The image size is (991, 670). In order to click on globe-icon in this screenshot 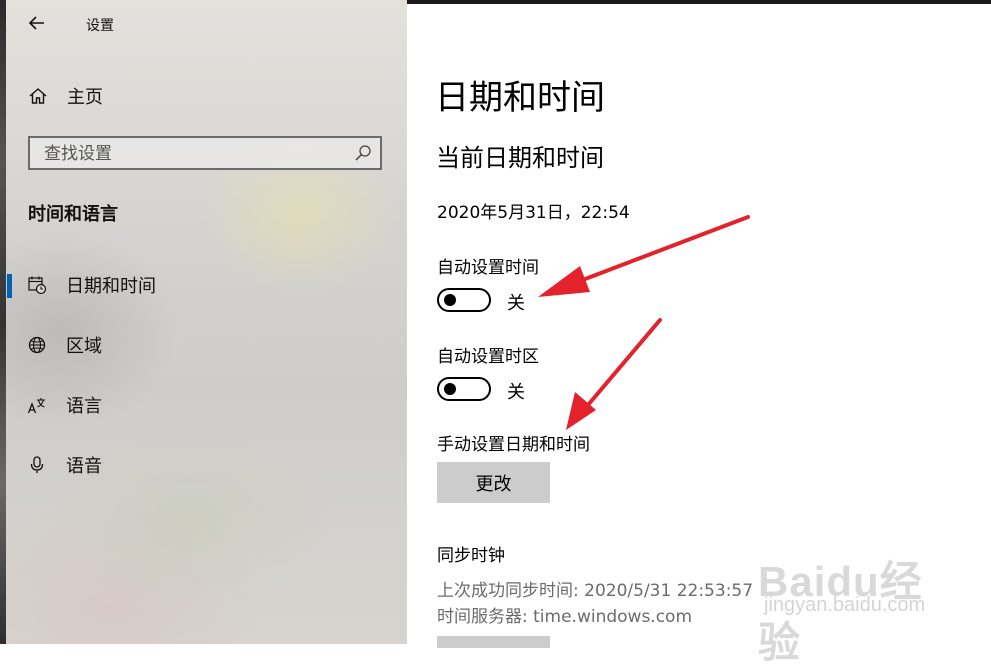, I will do `click(37, 345)`.